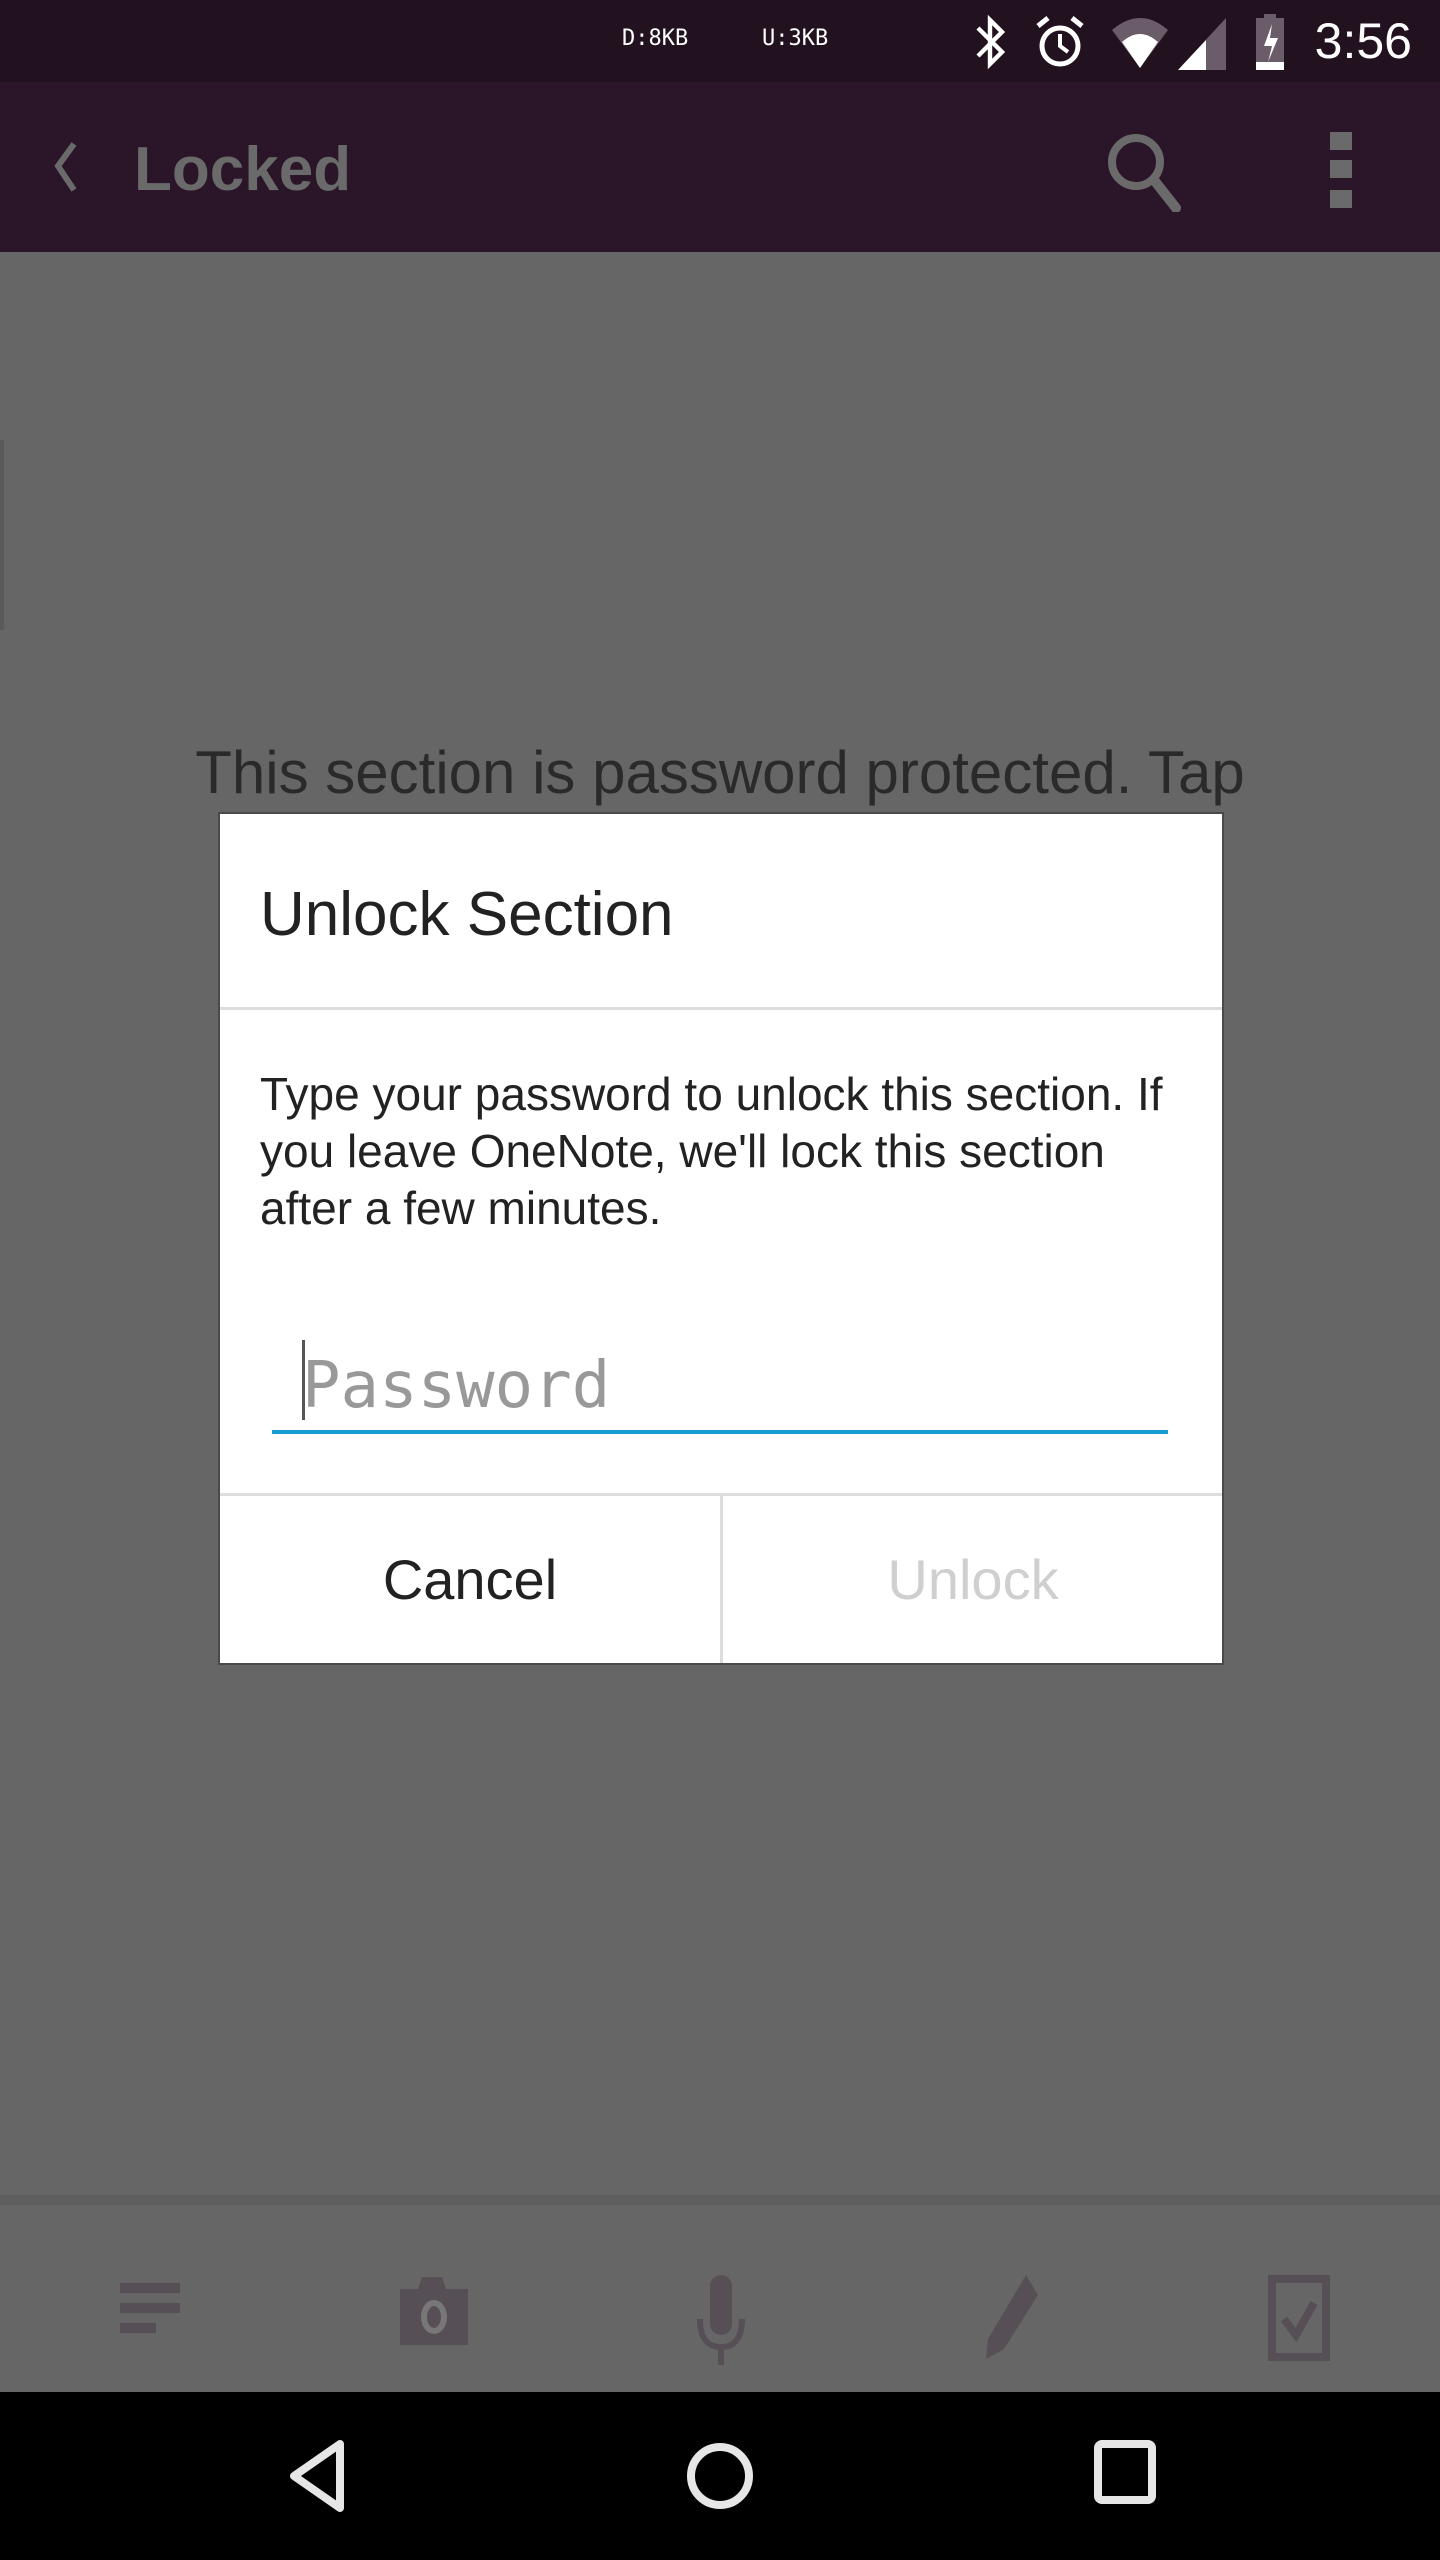 This screenshot has width=1440, height=2560. I want to click on divider, so click(721, 1008).